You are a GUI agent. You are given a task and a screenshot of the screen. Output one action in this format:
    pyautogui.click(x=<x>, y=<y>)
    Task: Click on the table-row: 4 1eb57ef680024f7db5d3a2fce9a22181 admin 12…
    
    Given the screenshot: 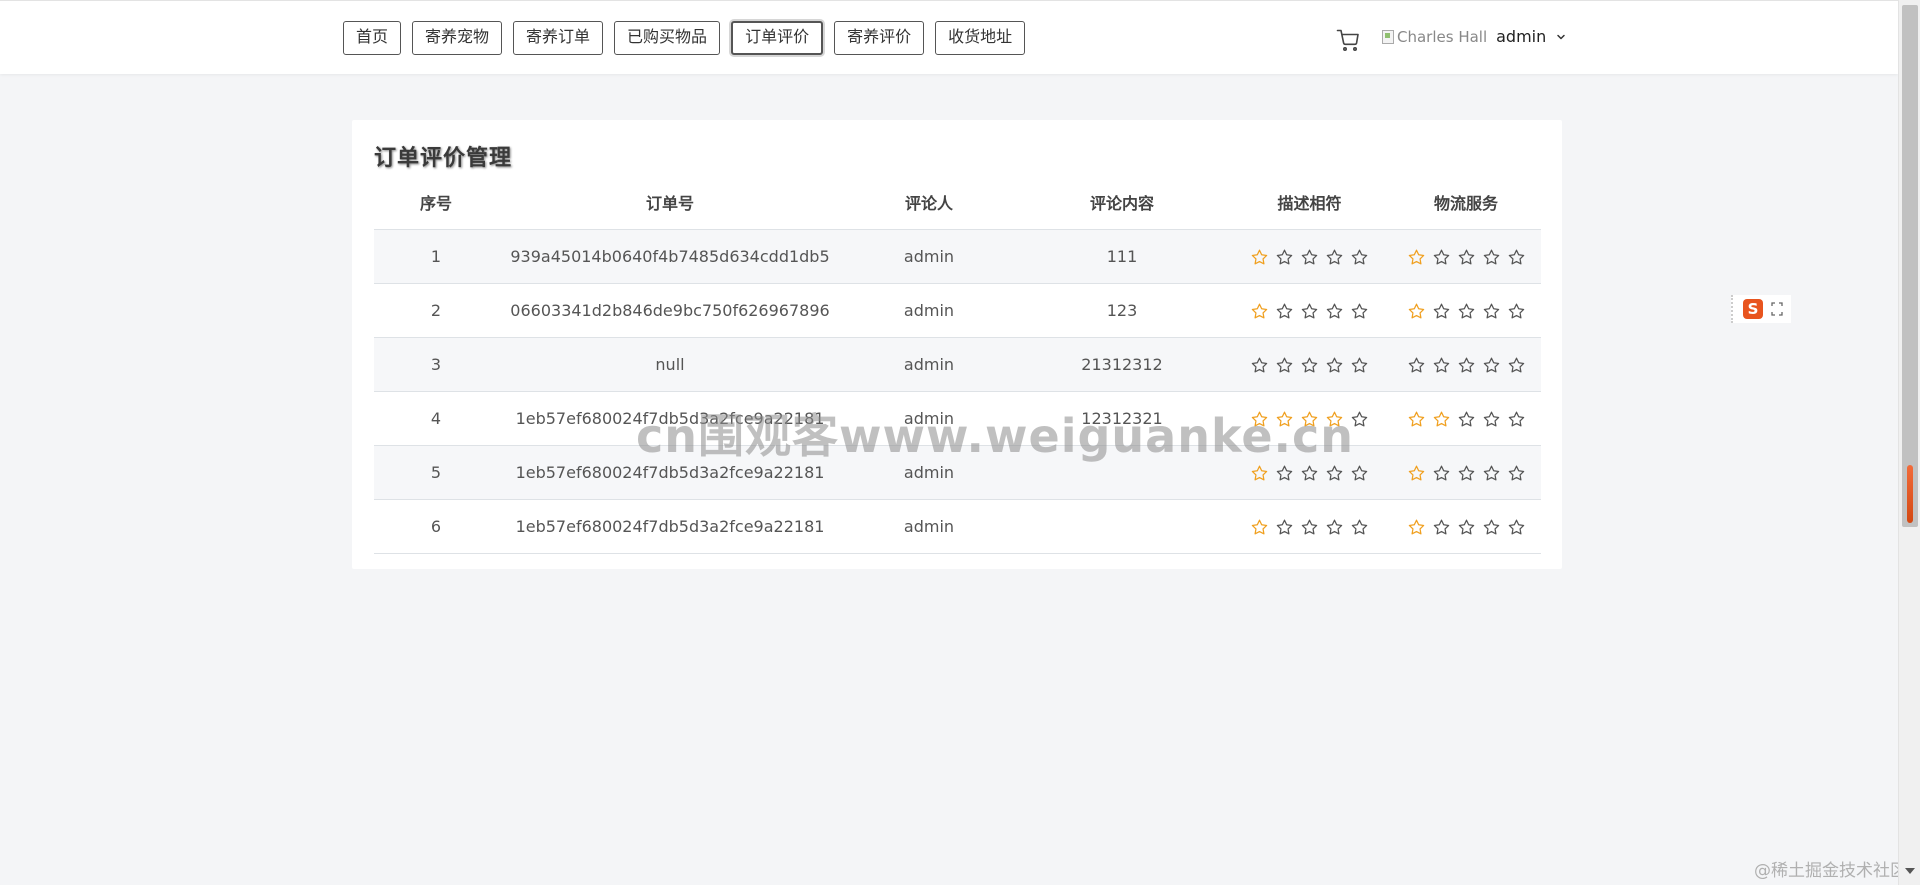 What is the action you would take?
    pyautogui.click(x=957, y=418)
    